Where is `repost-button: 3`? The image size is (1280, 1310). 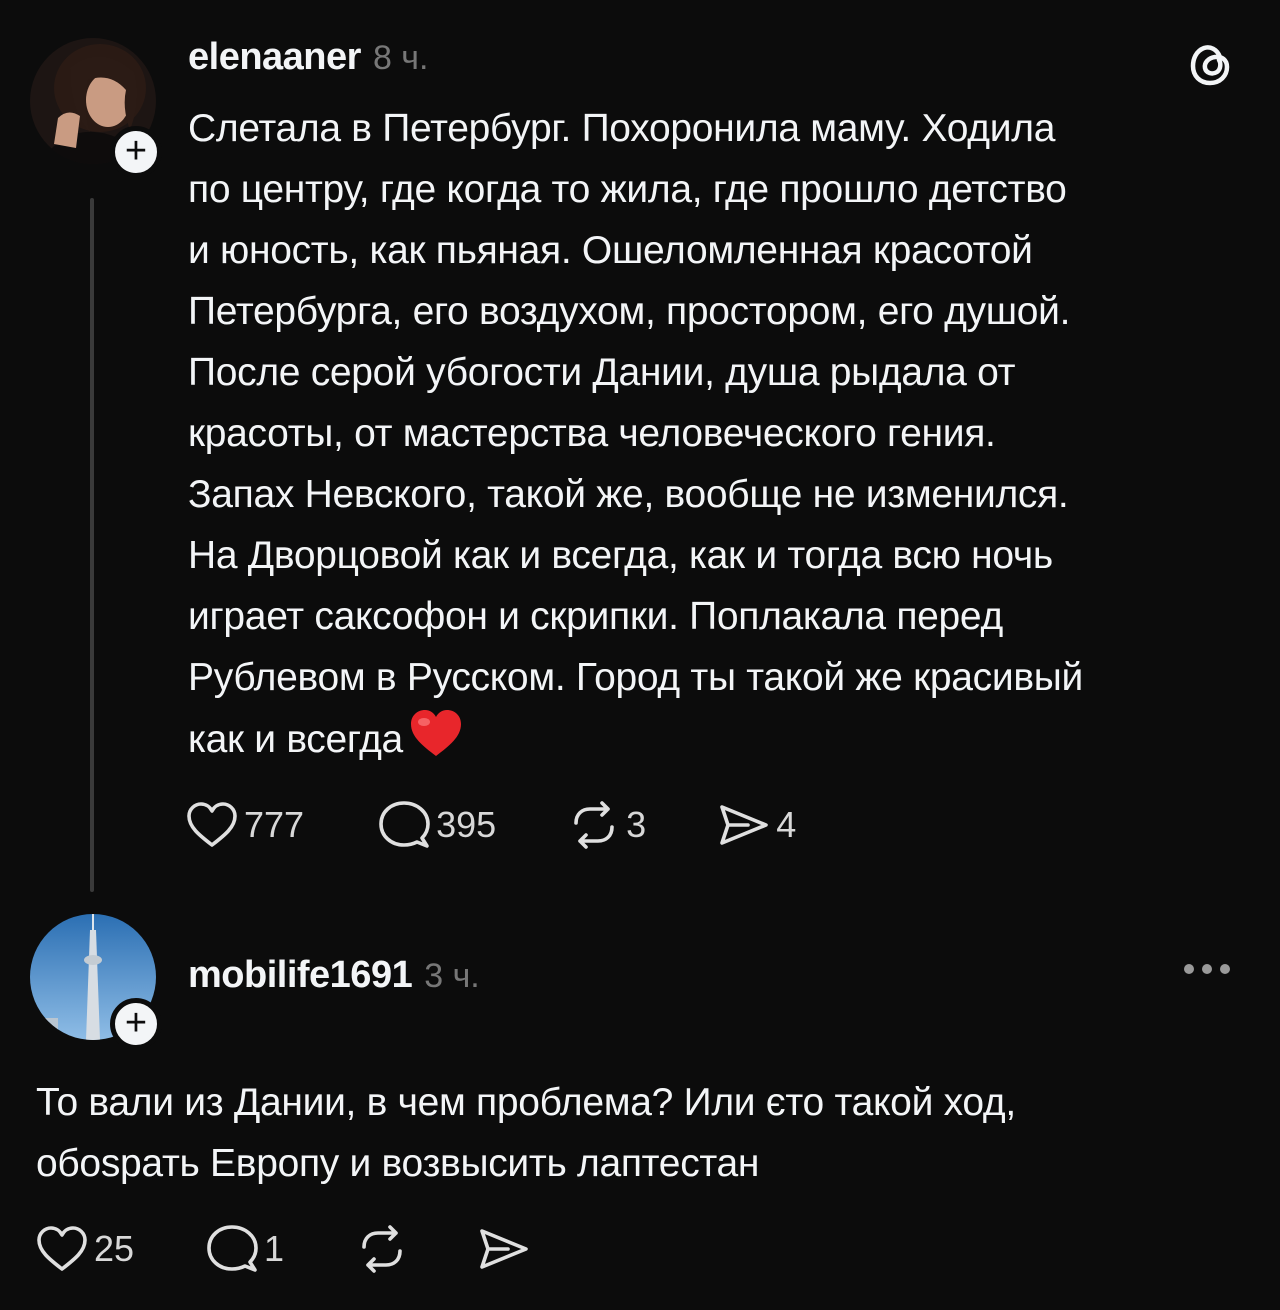 repost-button: 3 is located at coordinates (607, 825).